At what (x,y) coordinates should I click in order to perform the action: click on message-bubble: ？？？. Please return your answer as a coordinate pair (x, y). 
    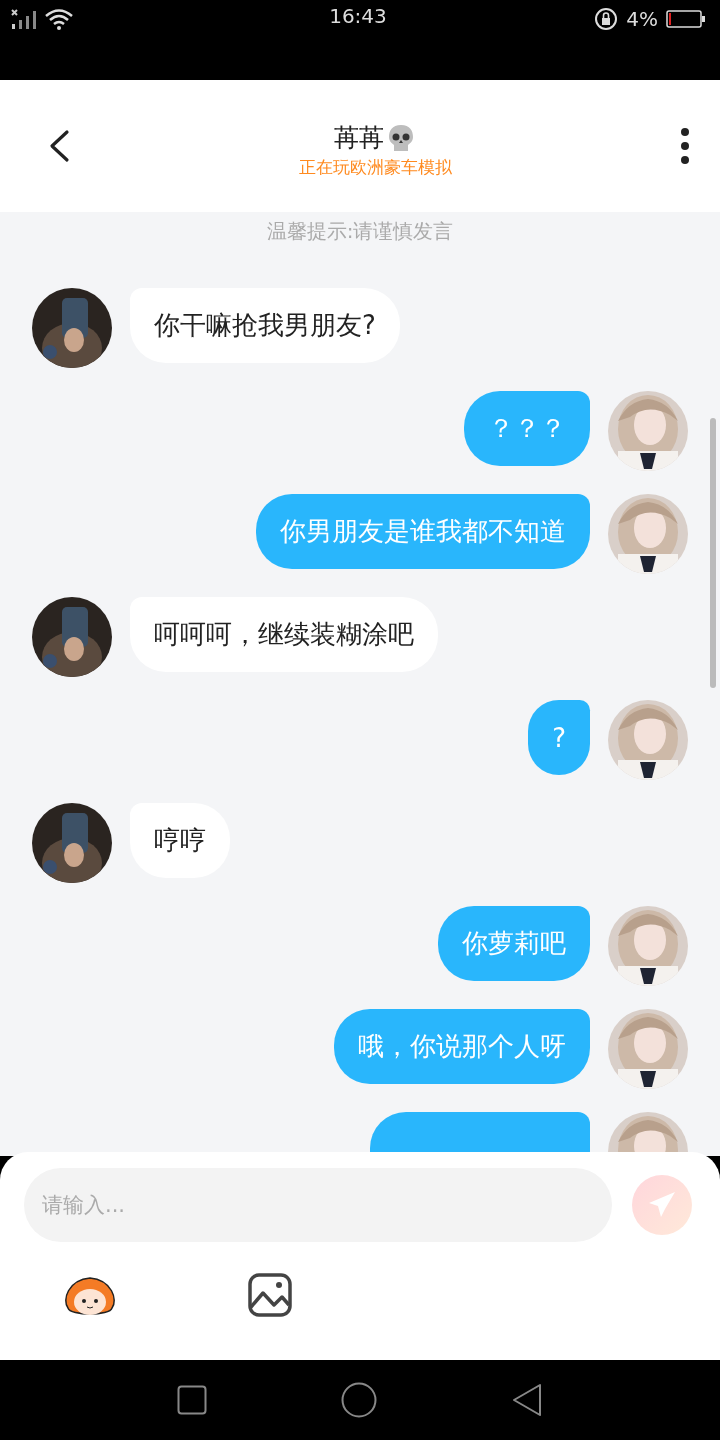
    Looking at the image, I should click on (527, 428).